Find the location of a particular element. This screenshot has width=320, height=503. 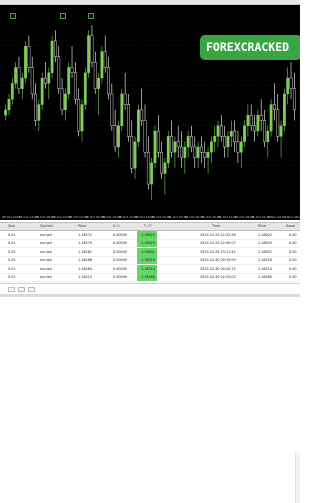

column-header-price: Price is located at coordinates (82, 226).